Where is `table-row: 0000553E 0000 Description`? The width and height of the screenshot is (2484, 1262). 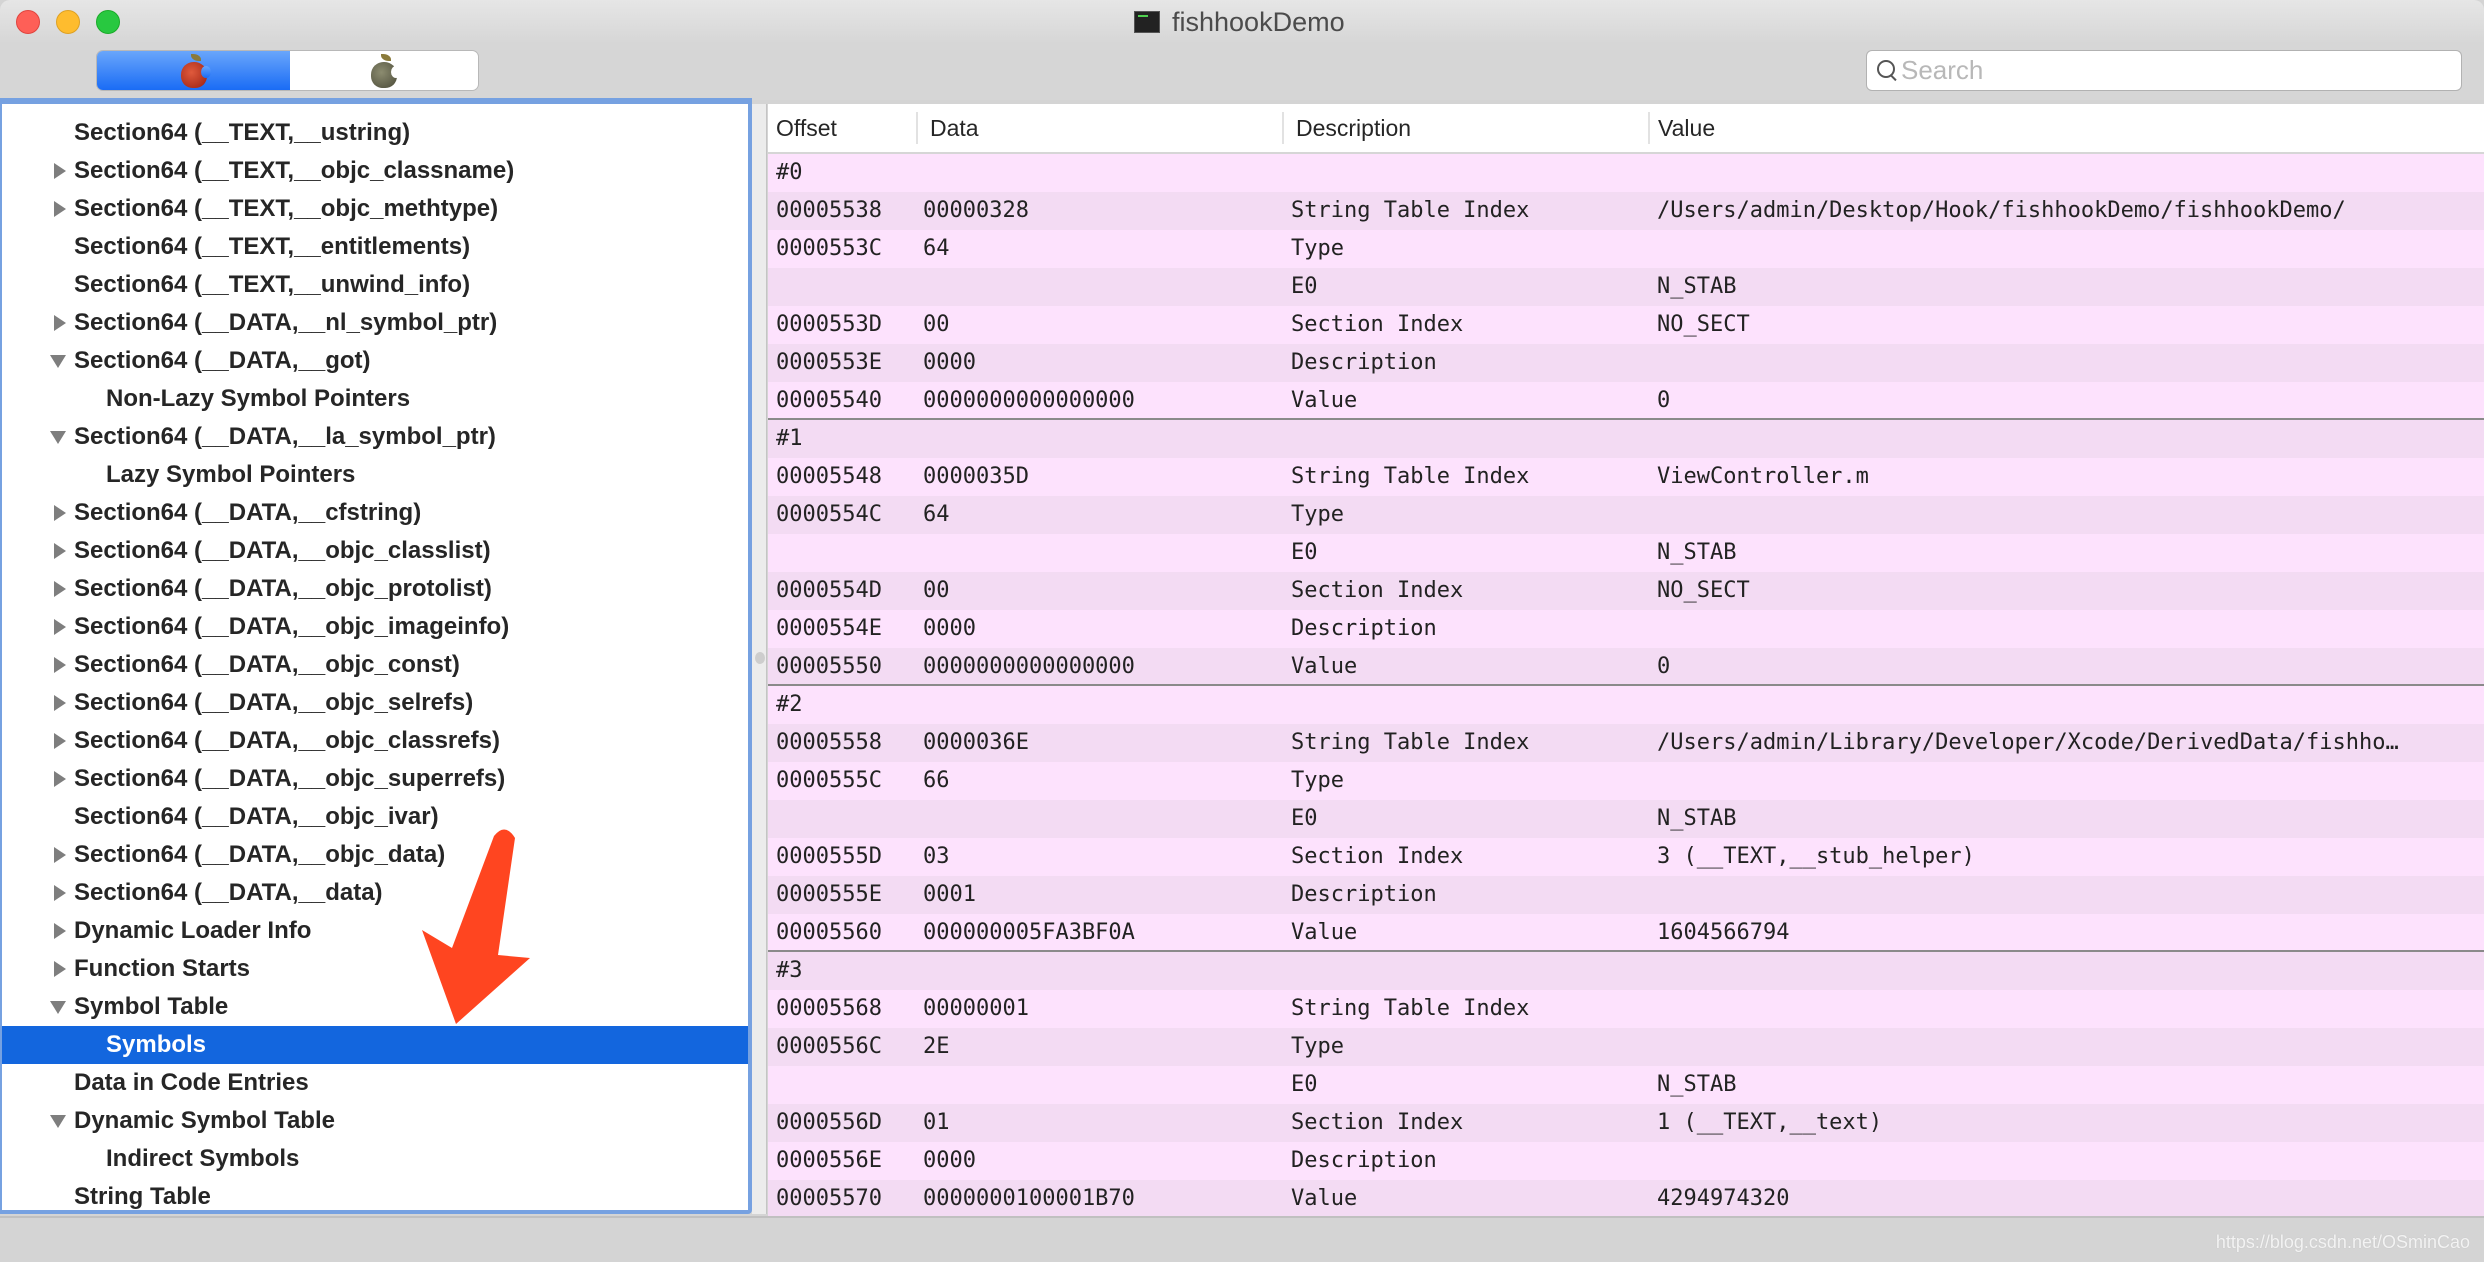
table-row: 0000553E 0000 Description is located at coordinates (1626, 363).